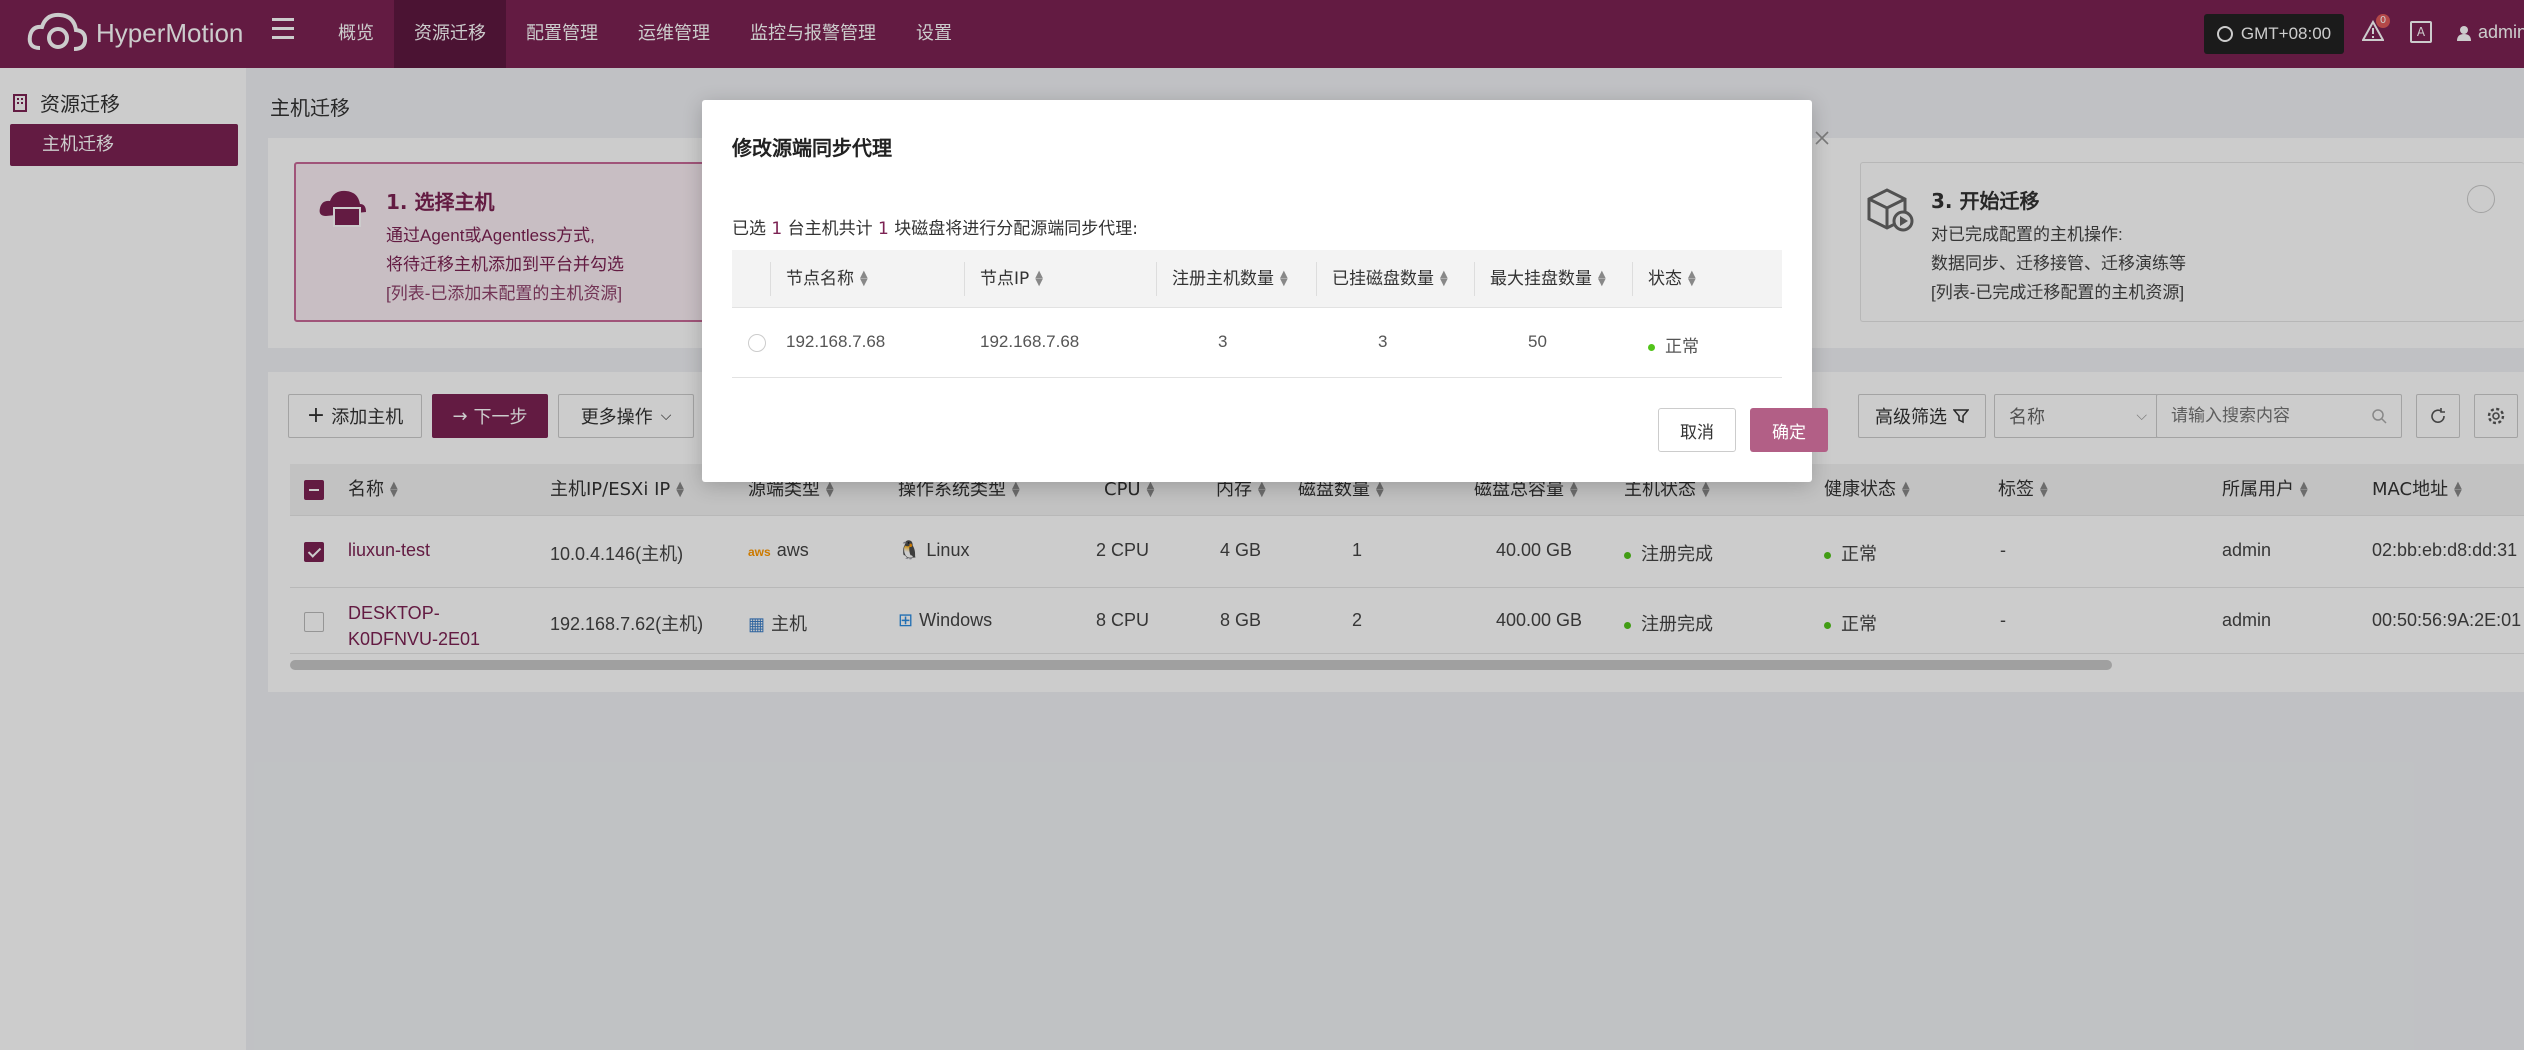  Describe the element at coordinates (1030, 341) in the screenshot. I see `node-ip: 192.168.7.68` at that location.